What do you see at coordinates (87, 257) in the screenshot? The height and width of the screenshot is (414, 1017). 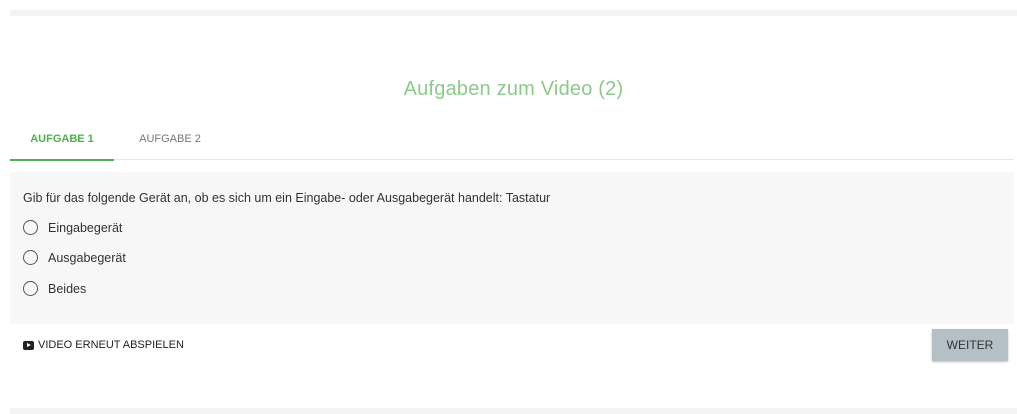 I see `option-label: Ausgabegerät` at bounding box center [87, 257].